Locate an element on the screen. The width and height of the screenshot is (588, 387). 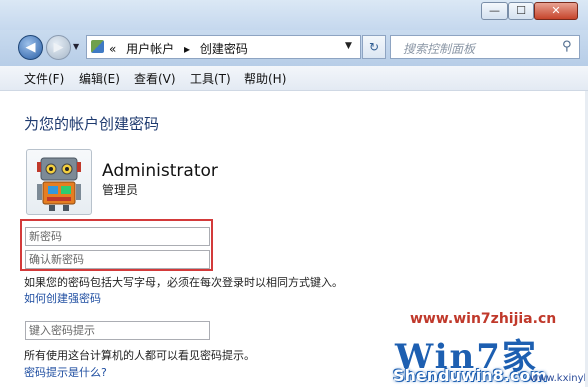
menu-edit: 编辑(E) is located at coordinates (99, 78).